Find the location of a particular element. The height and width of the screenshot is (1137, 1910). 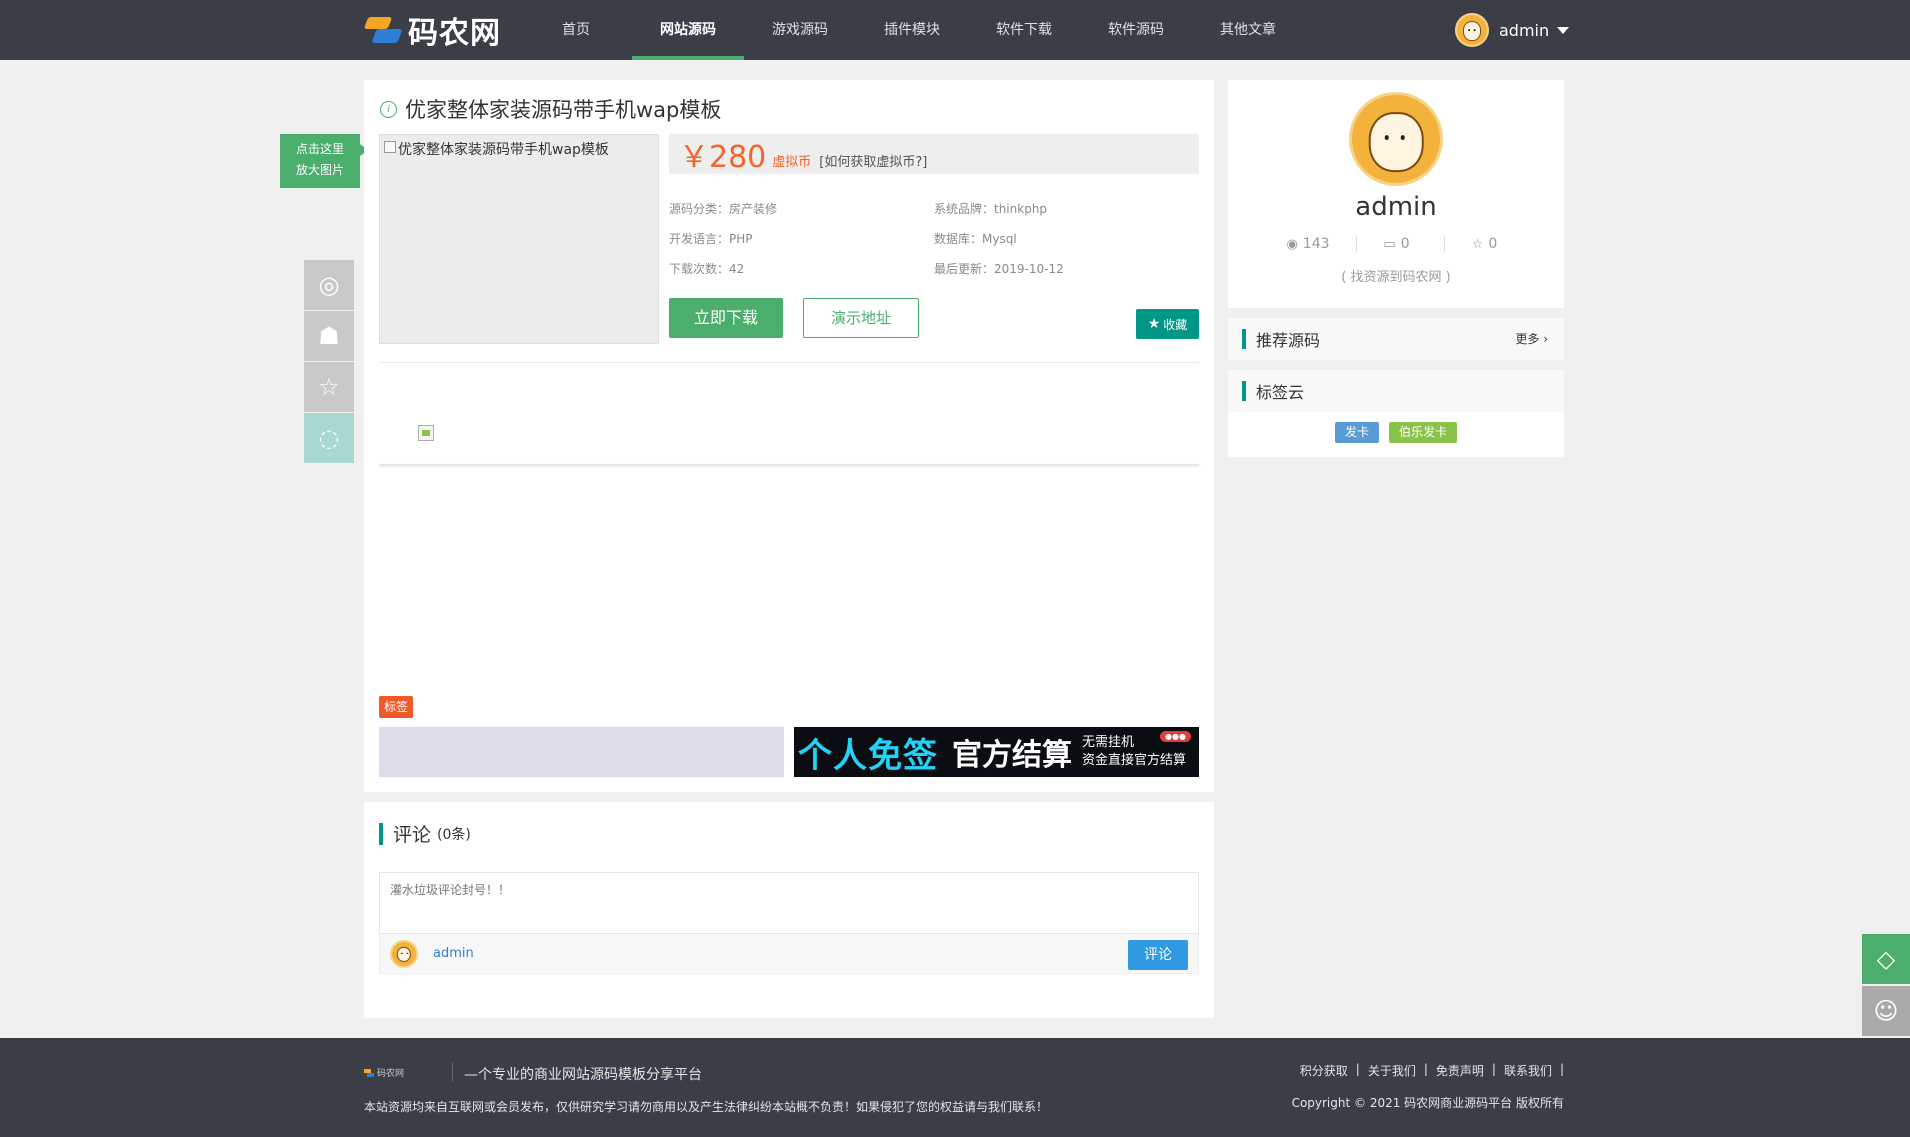

product-title: 优家整体家装源码带手机wap模板 is located at coordinates (563, 110).